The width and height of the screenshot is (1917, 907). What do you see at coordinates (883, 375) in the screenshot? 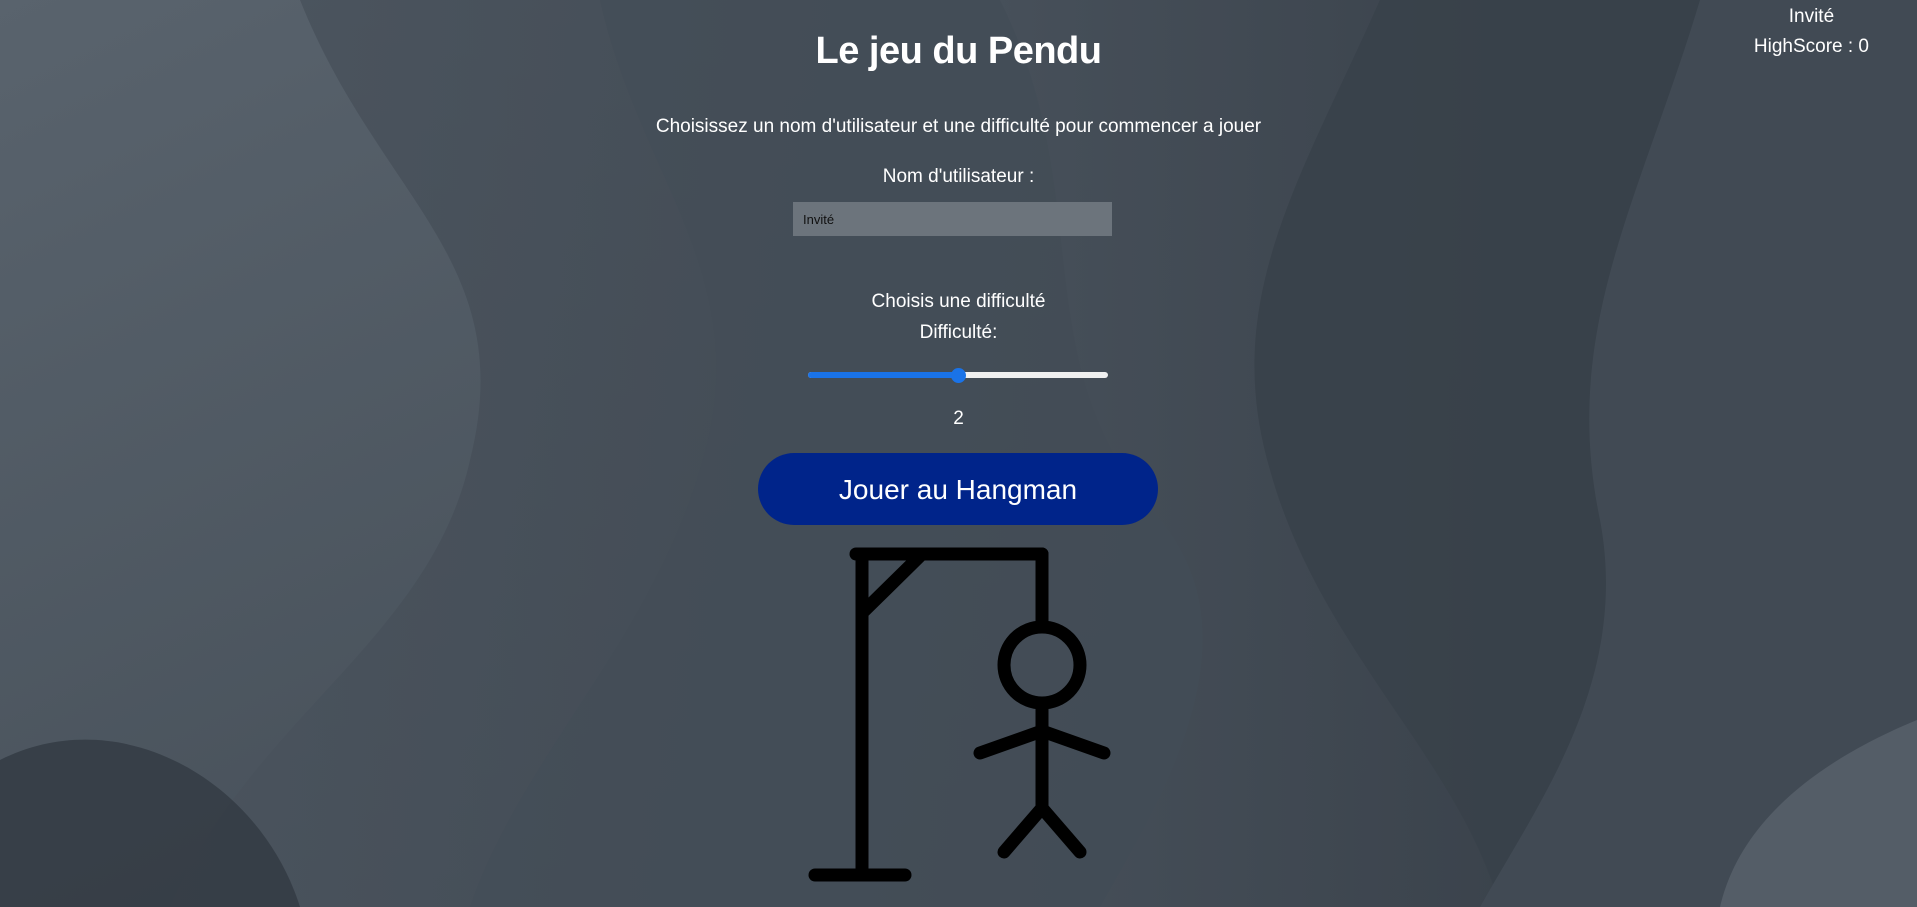
I see `slider-fill` at bounding box center [883, 375].